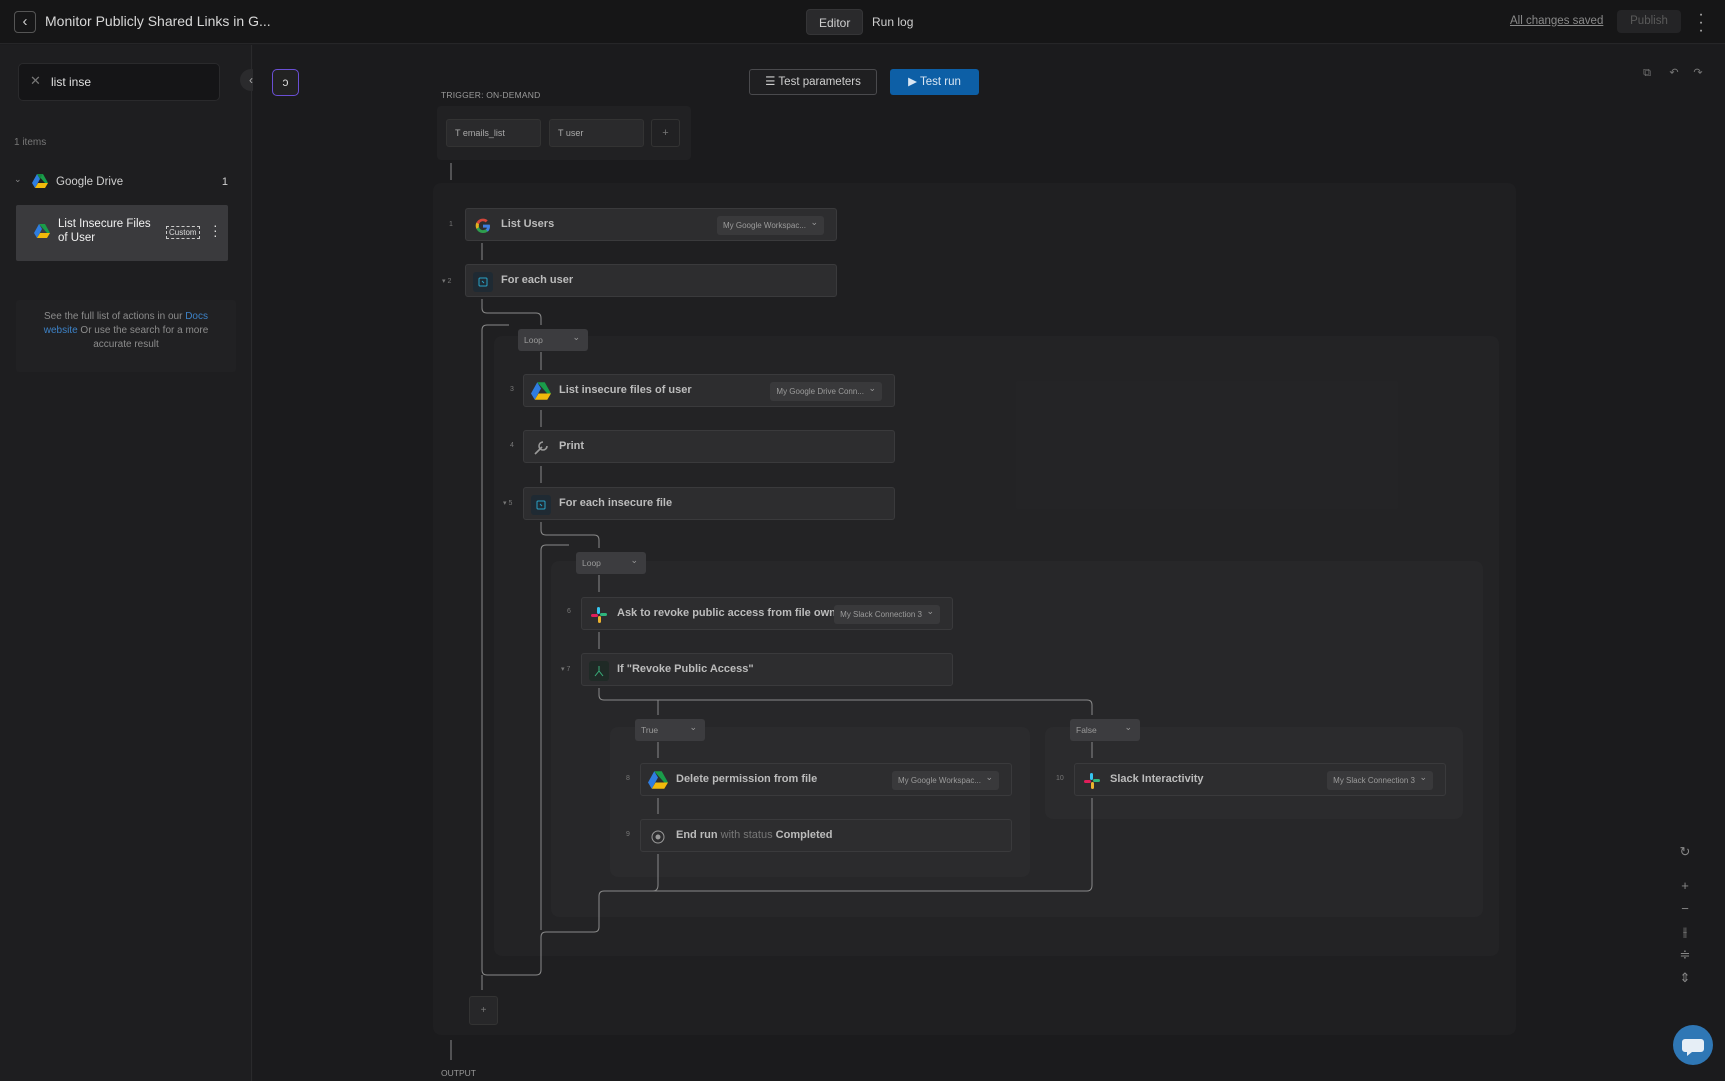  I want to click on node-label: End run with status Completed, so click(754, 835).